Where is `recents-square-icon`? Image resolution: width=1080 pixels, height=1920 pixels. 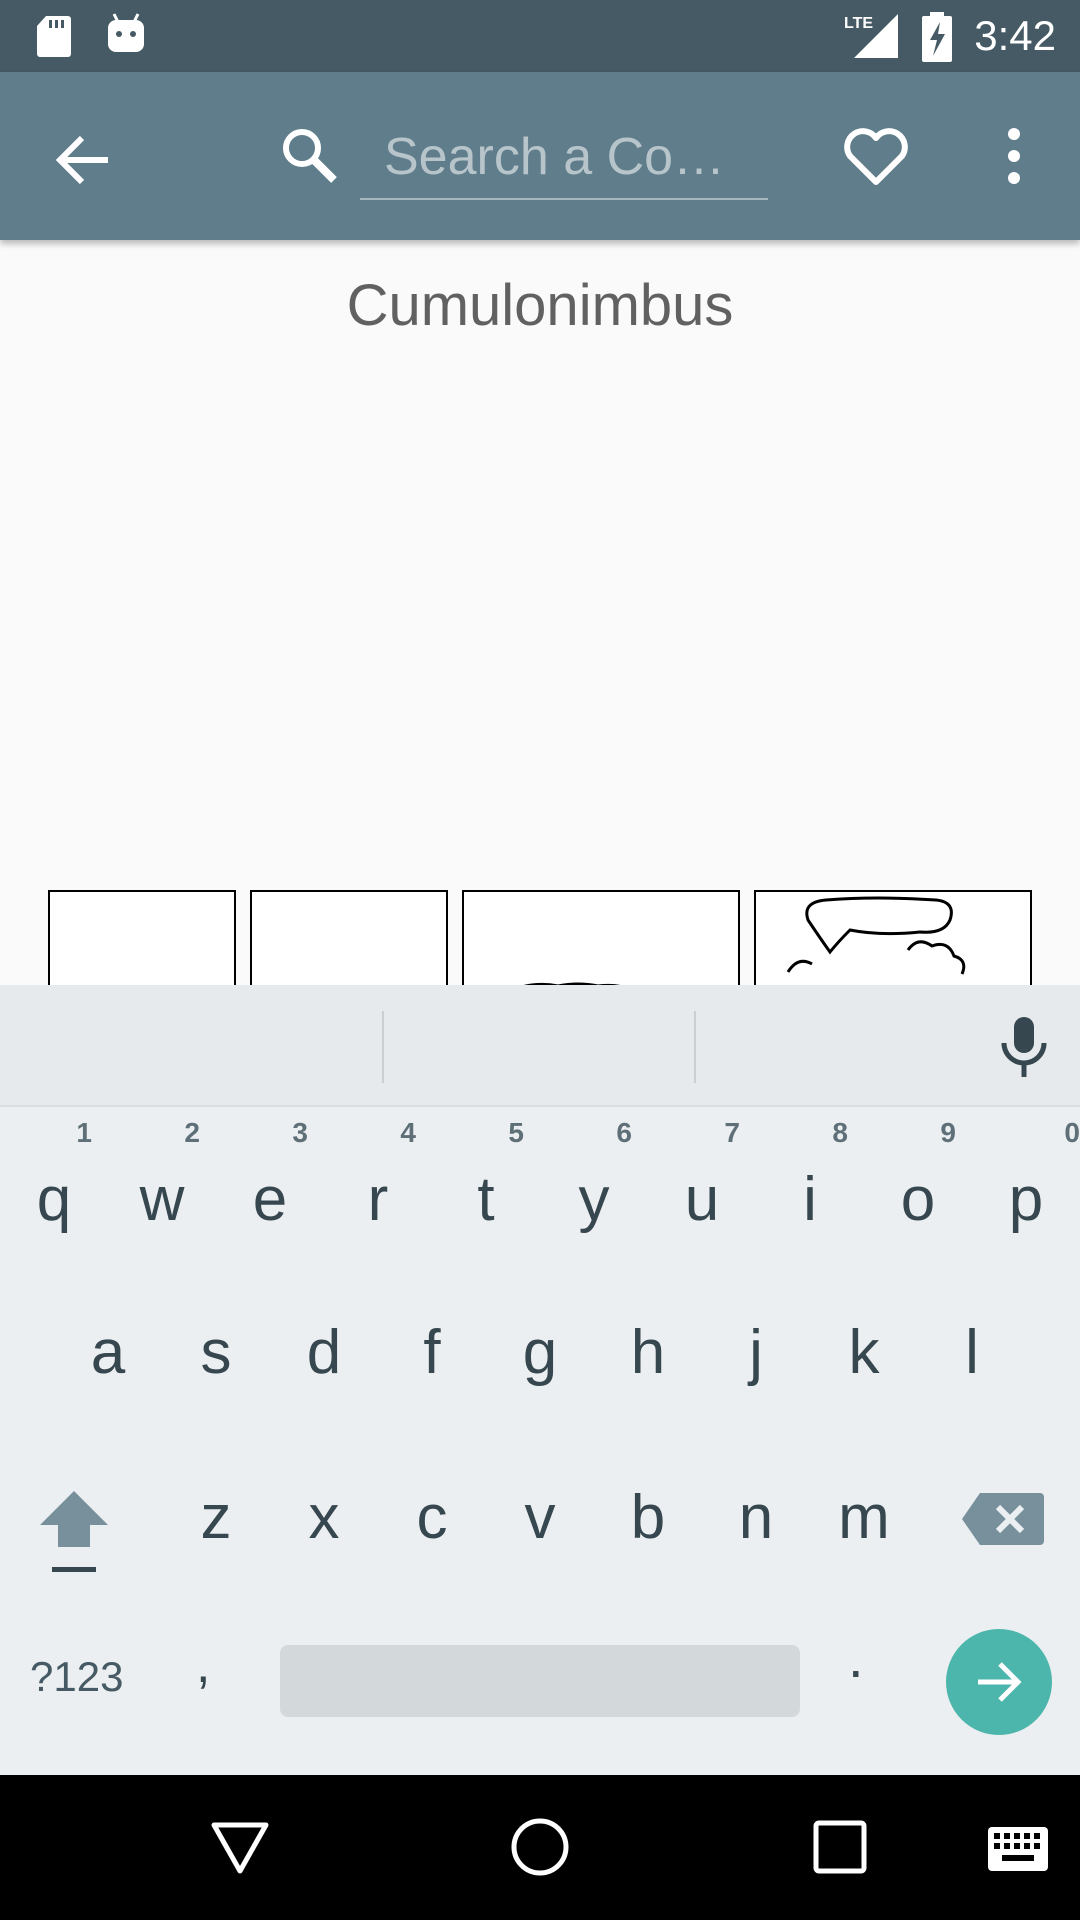 recents-square-icon is located at coordinates (840, 1847).